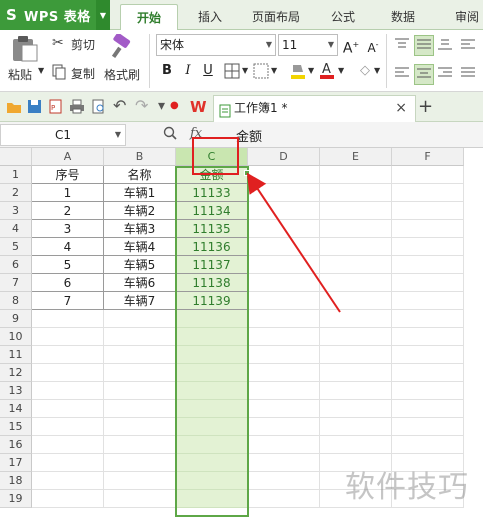 This screenshot has width=483, height=517. I want to click on app-menu-button: S WPS 表格 ▼, so click(55, 15).